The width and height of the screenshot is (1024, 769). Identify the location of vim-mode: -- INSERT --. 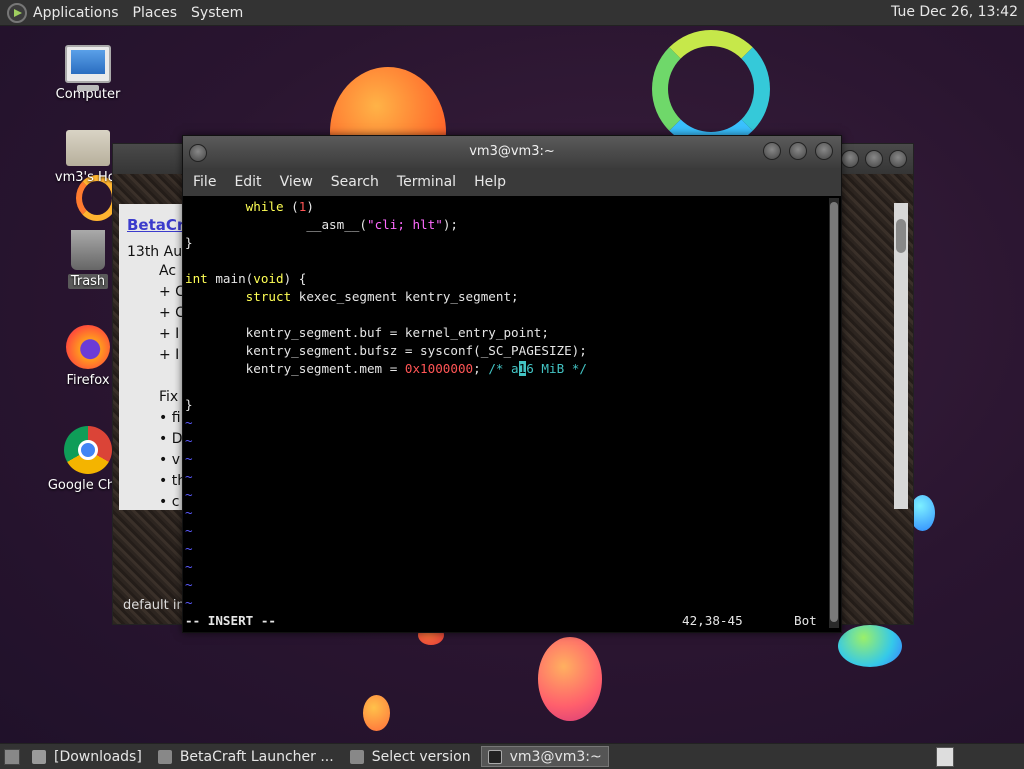
(230, 620).